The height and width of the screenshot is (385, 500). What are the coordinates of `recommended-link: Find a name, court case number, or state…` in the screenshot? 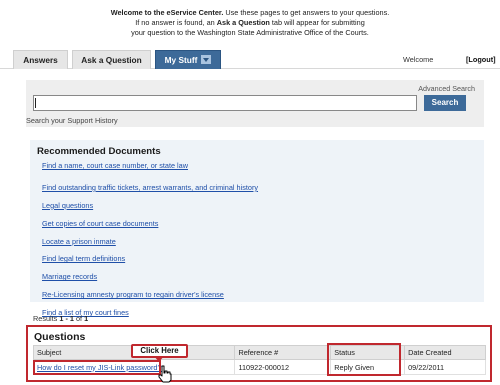 It's located at (115, 165).